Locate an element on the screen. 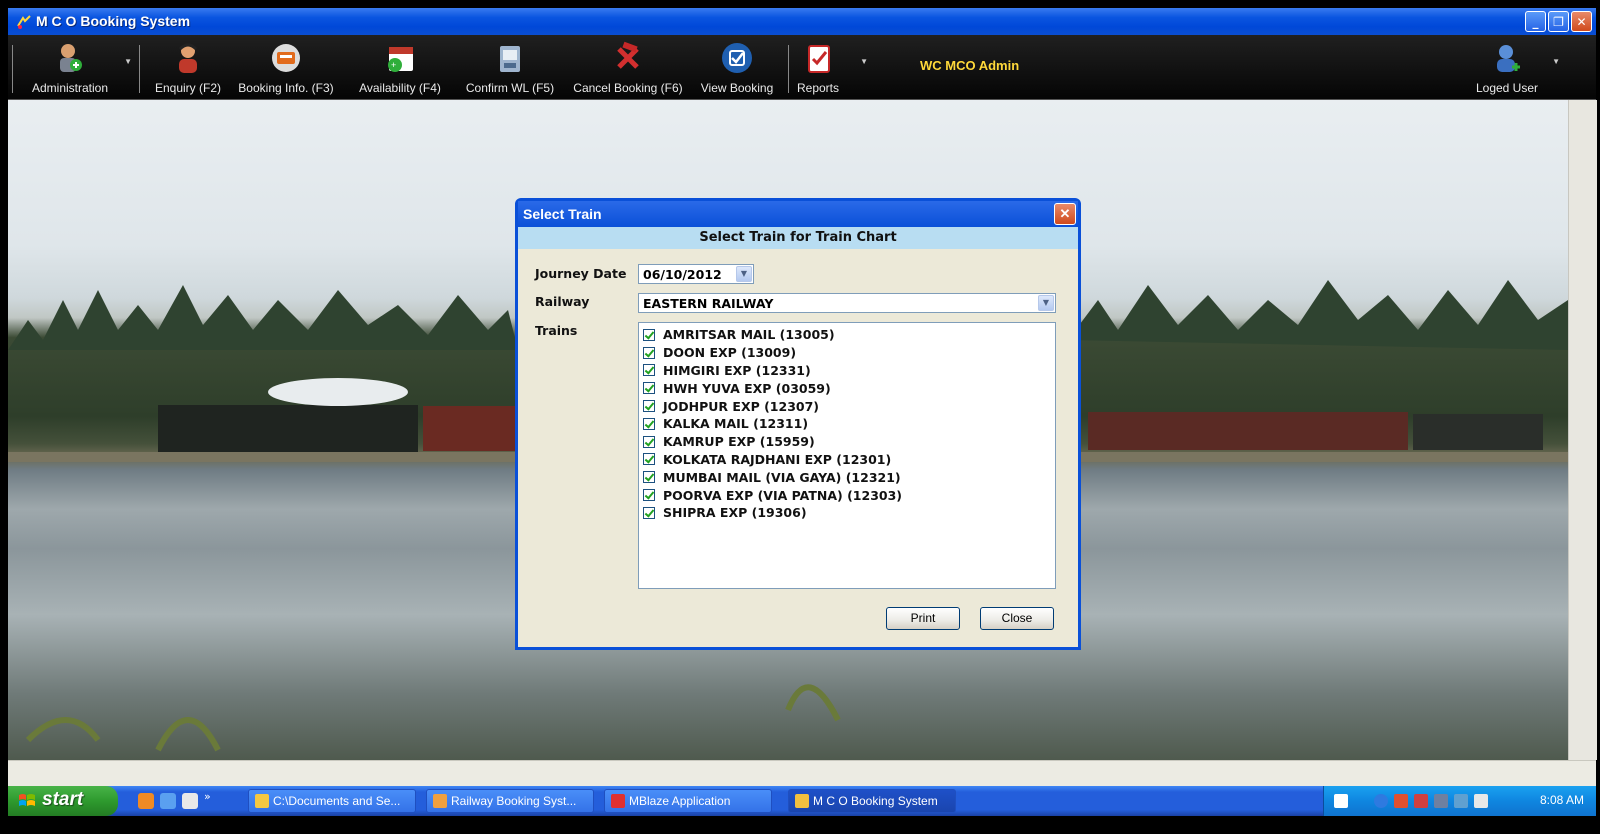 Image resolution: width=1600 pixels, height=834 pixels. train-item: HIMGIRI EXP (12331) is located at coordinates (849, 371).